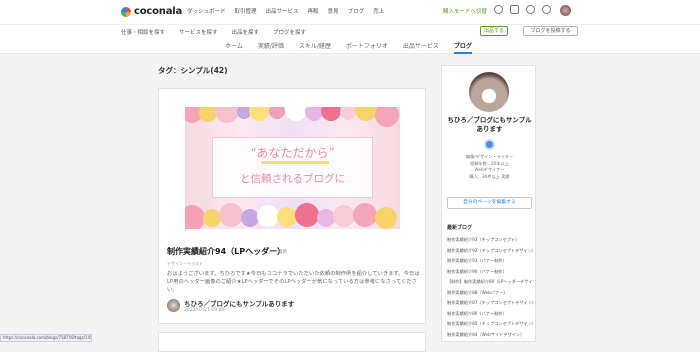  What do you see at coordinates (498, 9) in the screenshot?
I see `bell-icon` at bounding box center [498, 9].